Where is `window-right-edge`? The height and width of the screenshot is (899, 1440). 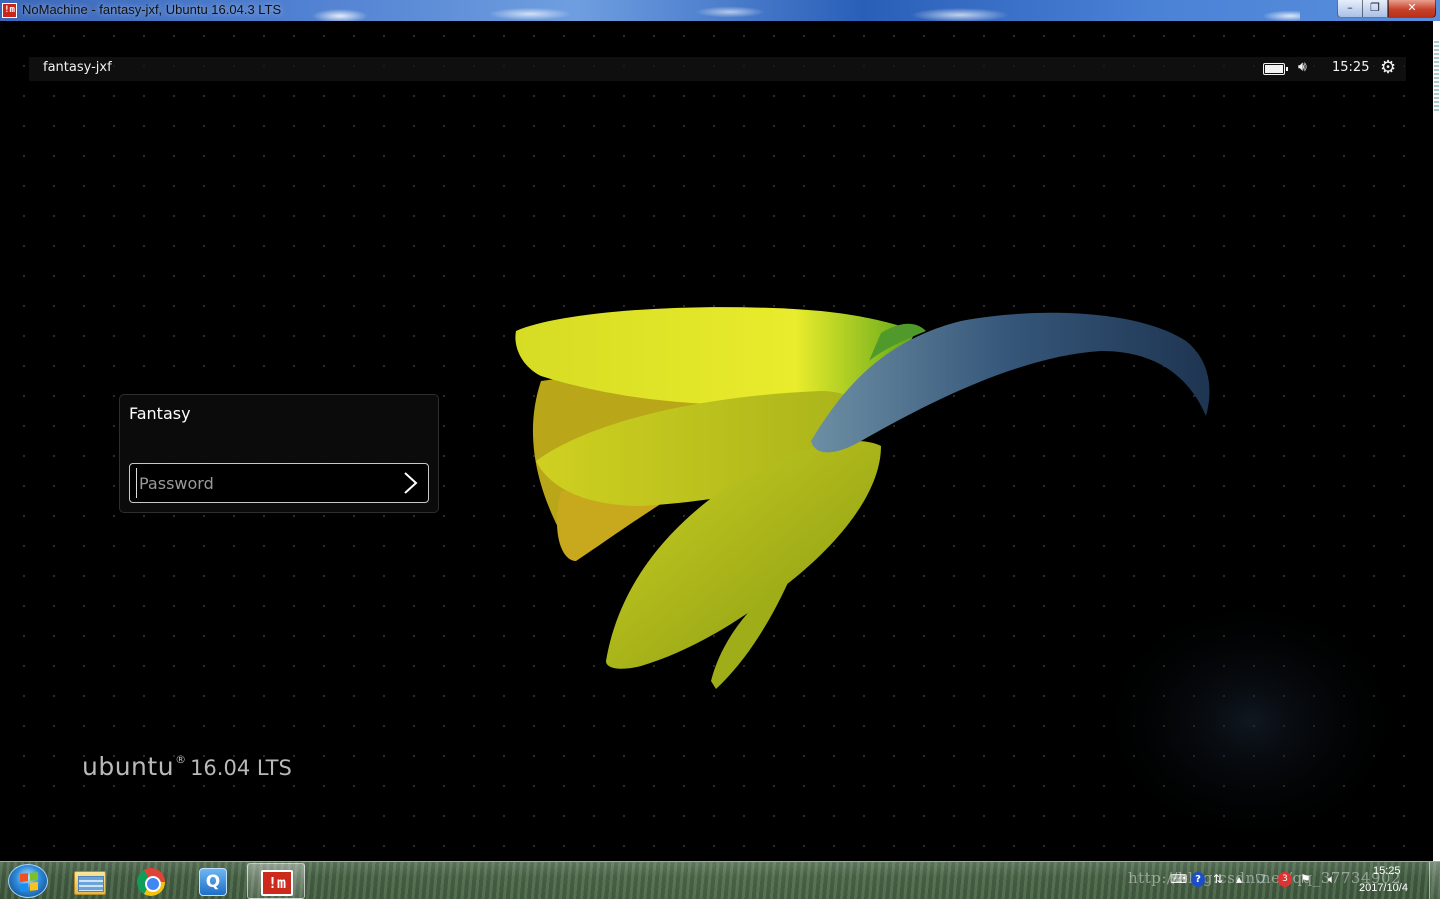
window-right-edge is located at coordinates (1436, 441).